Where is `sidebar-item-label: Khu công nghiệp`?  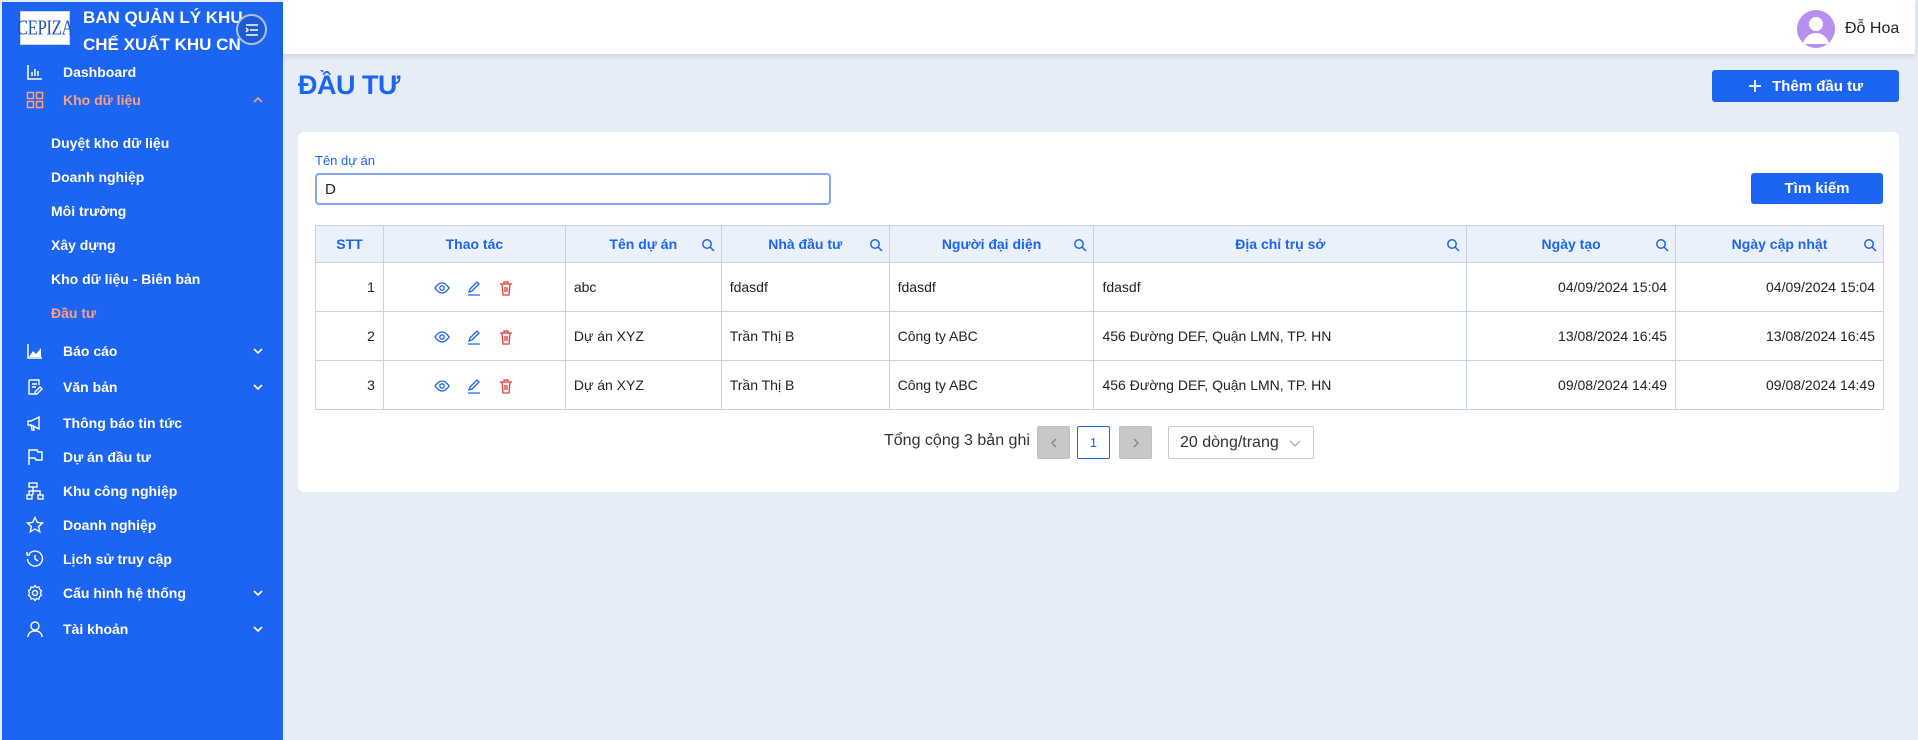 sidebar-item-label: Khu công nghiệp is located at coordinates (120, 491).